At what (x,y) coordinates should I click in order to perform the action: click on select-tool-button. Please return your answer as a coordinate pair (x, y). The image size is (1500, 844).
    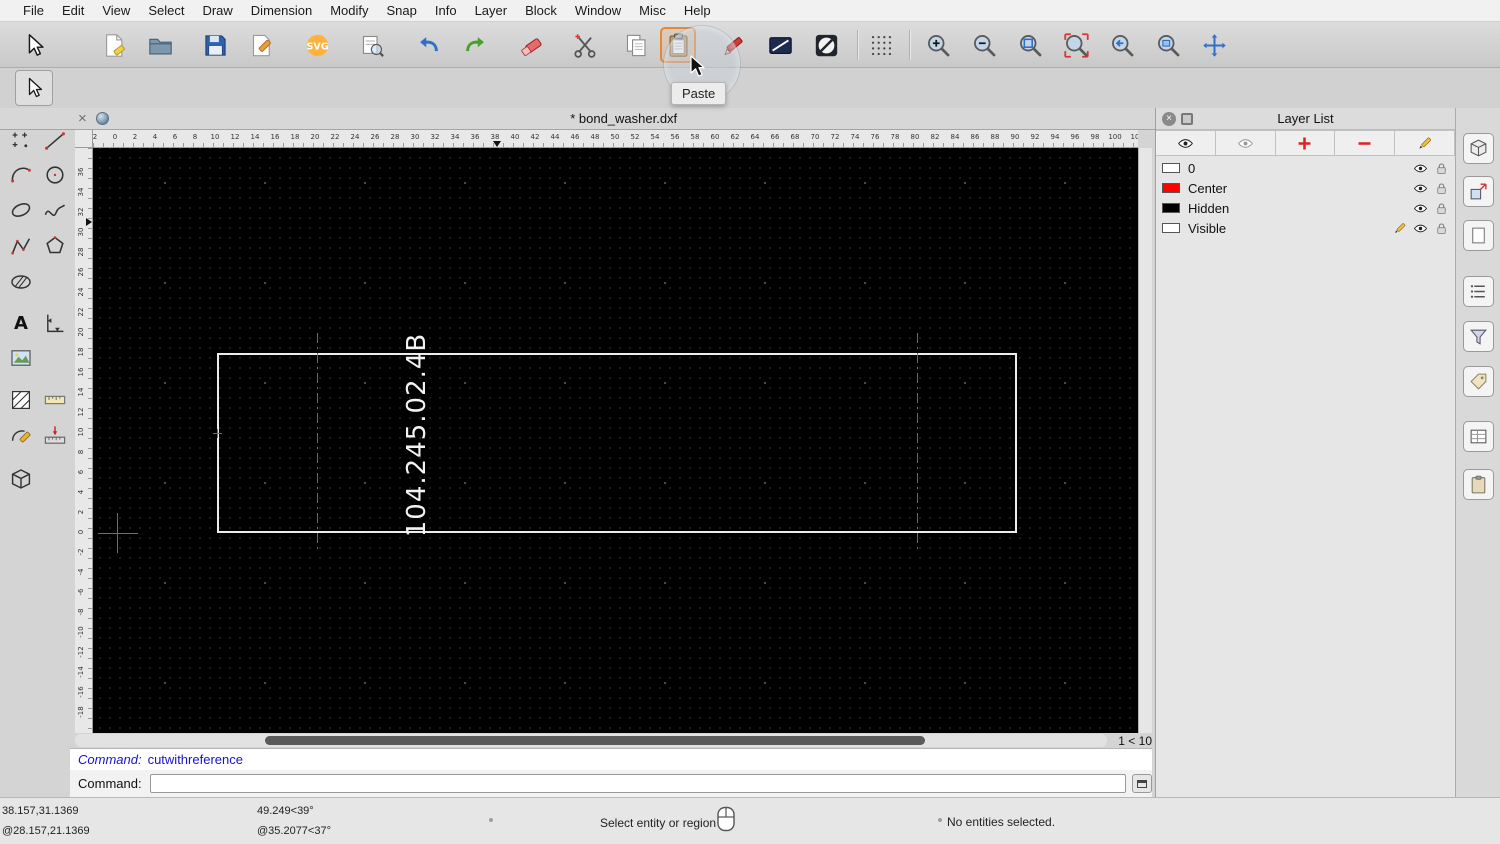
    Looking at the image, I should click on (34, 88).